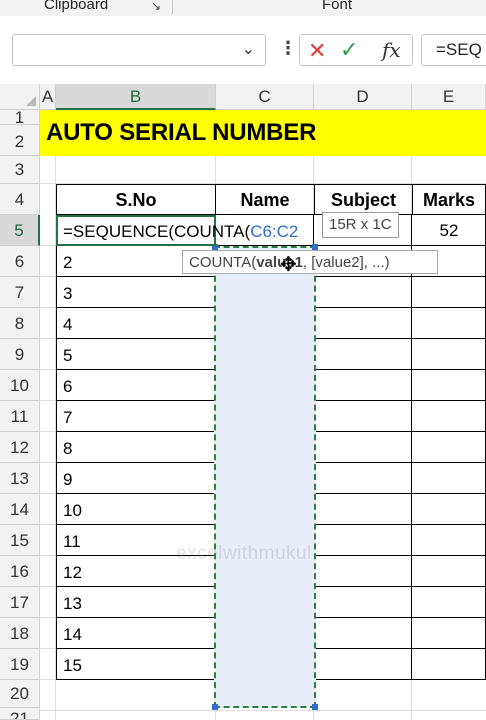 This screenshot has width=486, height=720. What do you see at coordinates (20, 664) in the screenshot?
I see `row-header-19: 19` at bounding box center [20, 664].